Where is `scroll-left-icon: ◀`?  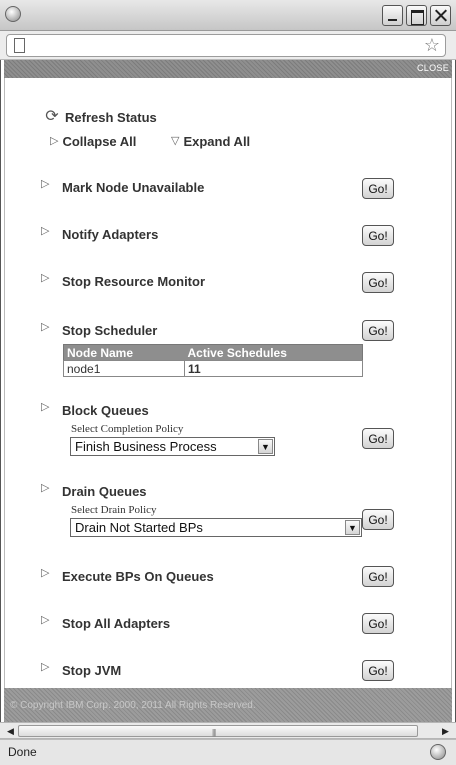
scroll-left-icon: ◀ is located at coordinates (10, 731).